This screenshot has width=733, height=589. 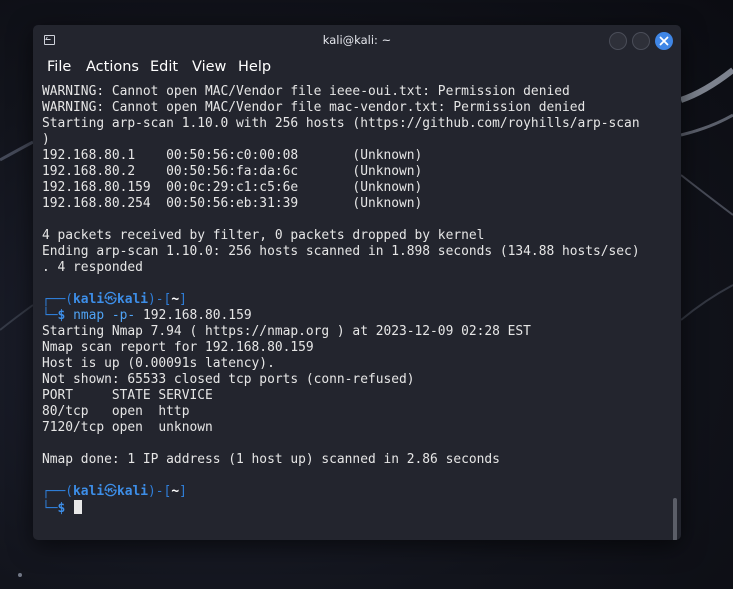 I want to click on output-line: 192.168.80.2 00:50:56:fa:da:6c (Unknown), so click(x=232, y=171).